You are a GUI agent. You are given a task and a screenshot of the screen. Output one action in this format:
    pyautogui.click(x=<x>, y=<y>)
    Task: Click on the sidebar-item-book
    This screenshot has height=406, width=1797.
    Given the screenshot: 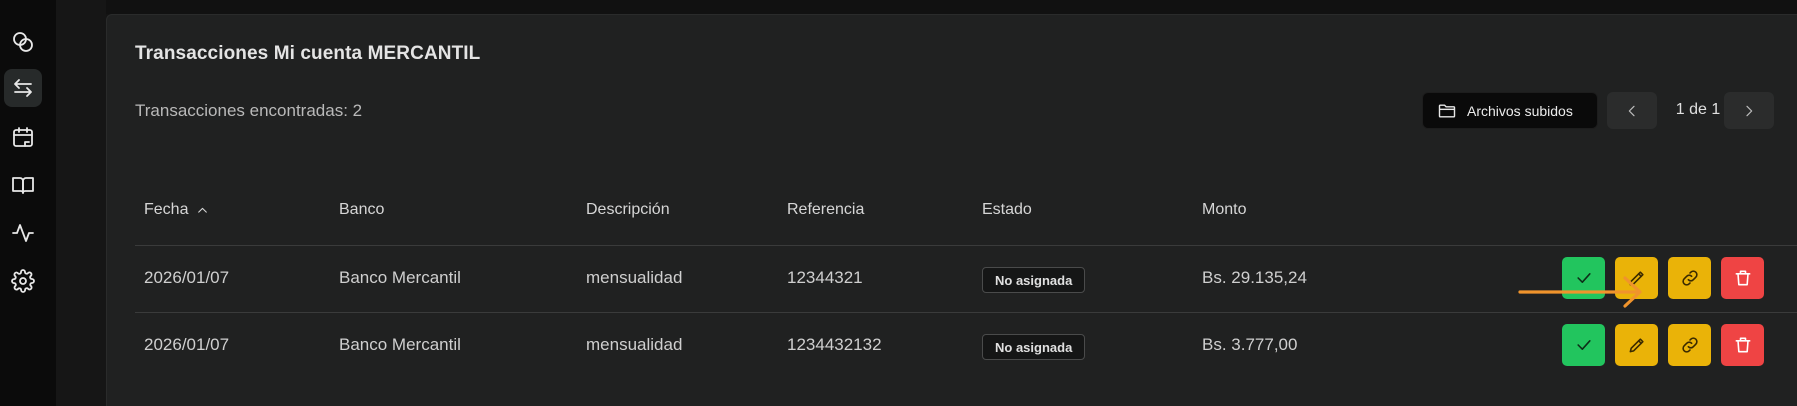 What is the action you would take?
    pyautogui.click(x=23, y=185)
    